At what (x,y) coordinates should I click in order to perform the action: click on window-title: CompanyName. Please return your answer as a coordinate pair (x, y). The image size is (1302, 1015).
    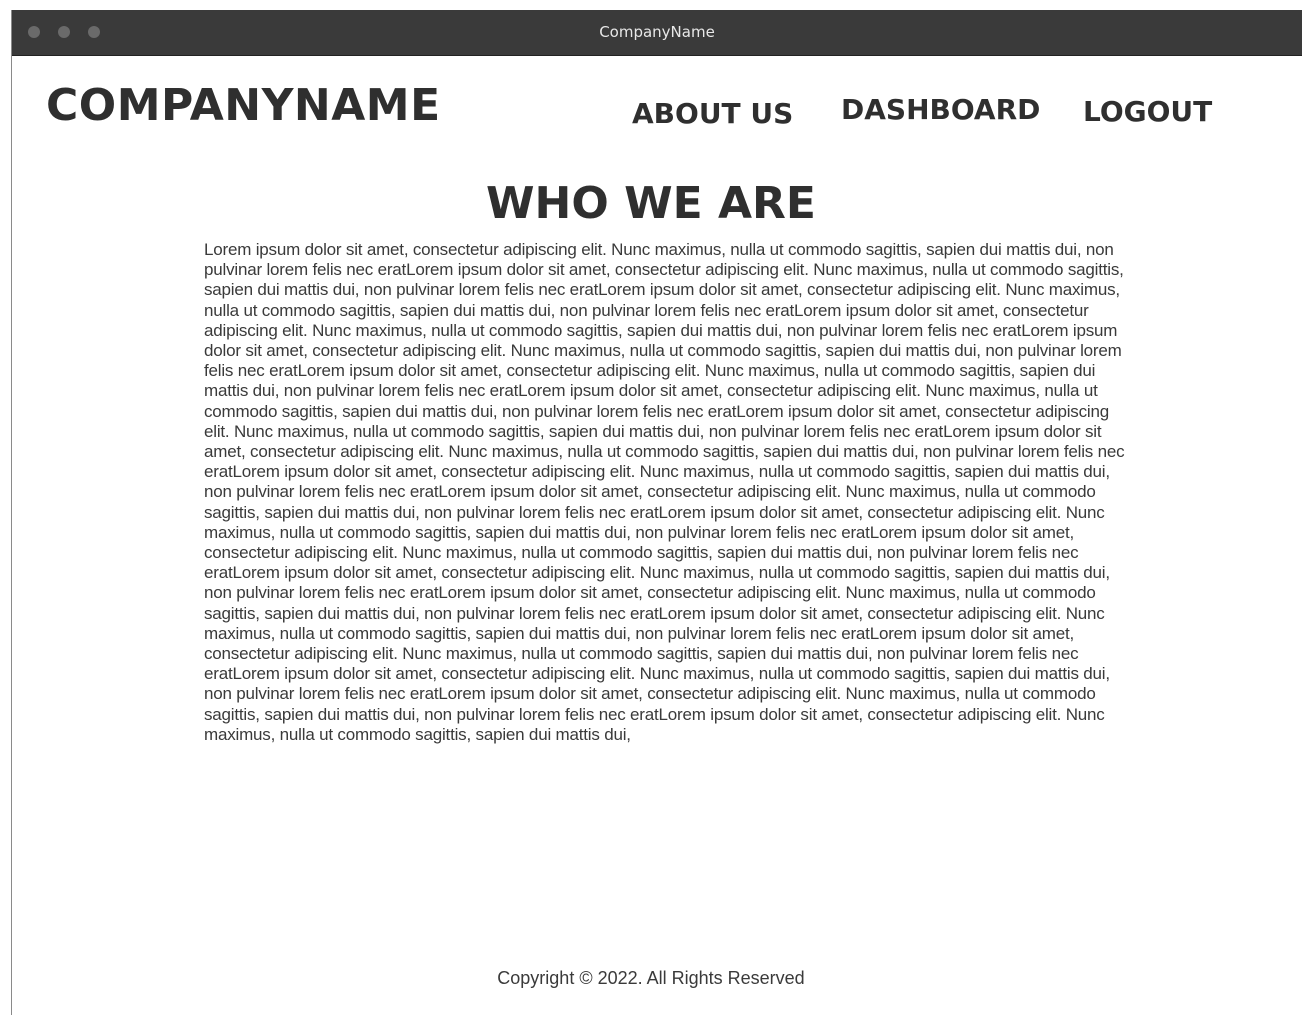
    Looking at the image, I should click on (657, 32).